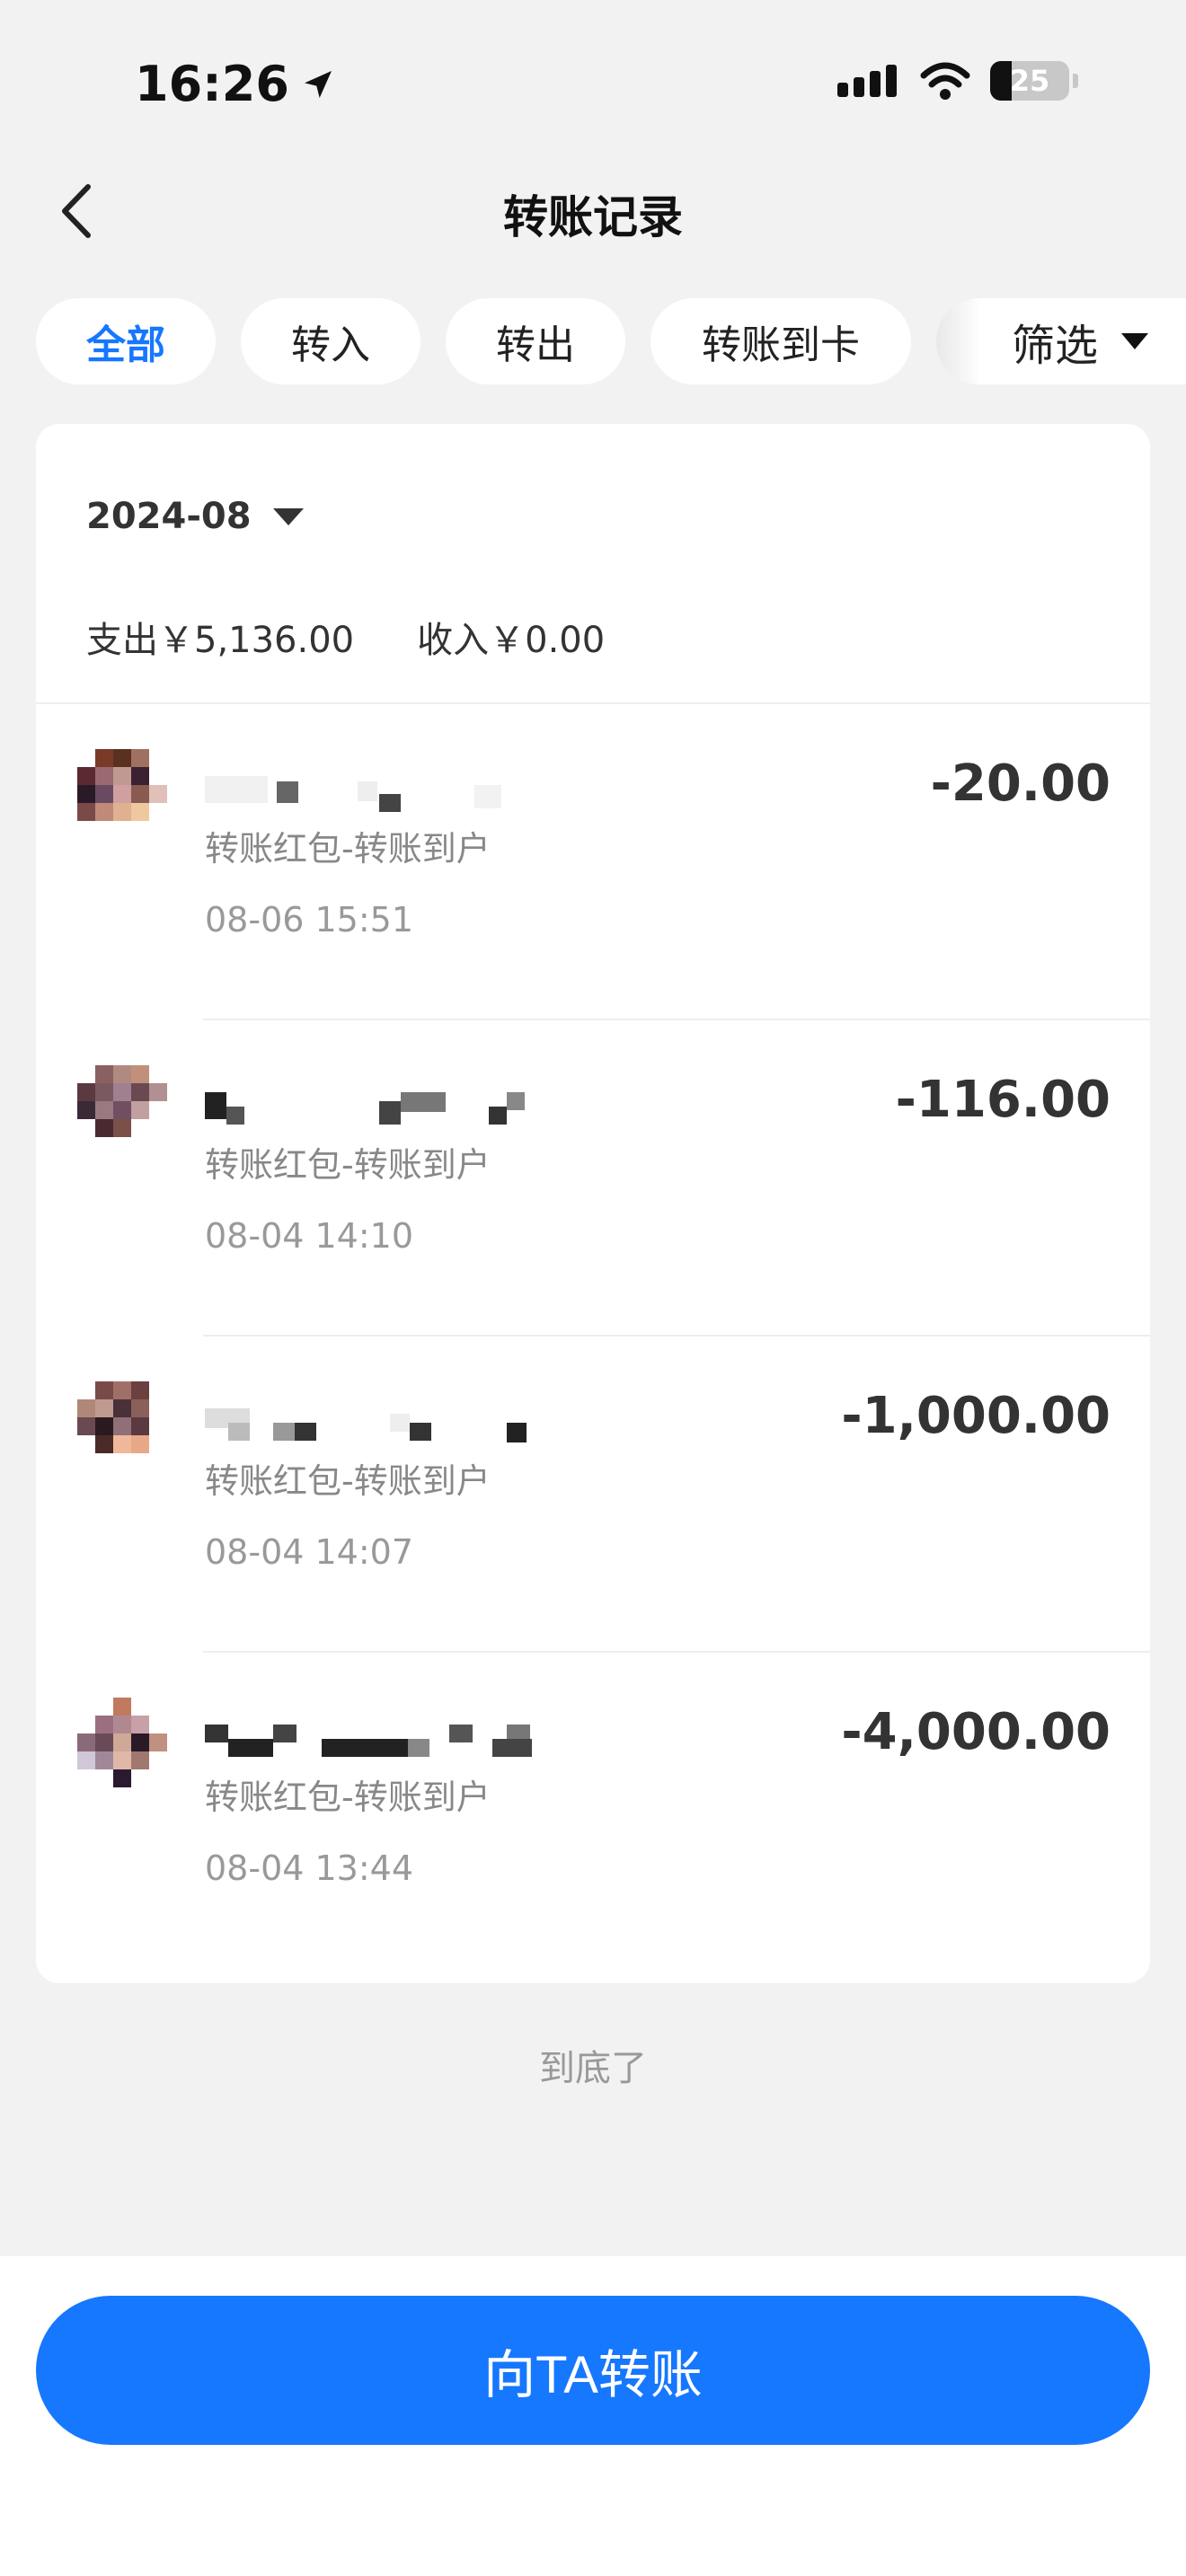 This screenshot has width=1186, height=2576. I want to click on end-of-list-text: 到底了, so click(593, 2068).